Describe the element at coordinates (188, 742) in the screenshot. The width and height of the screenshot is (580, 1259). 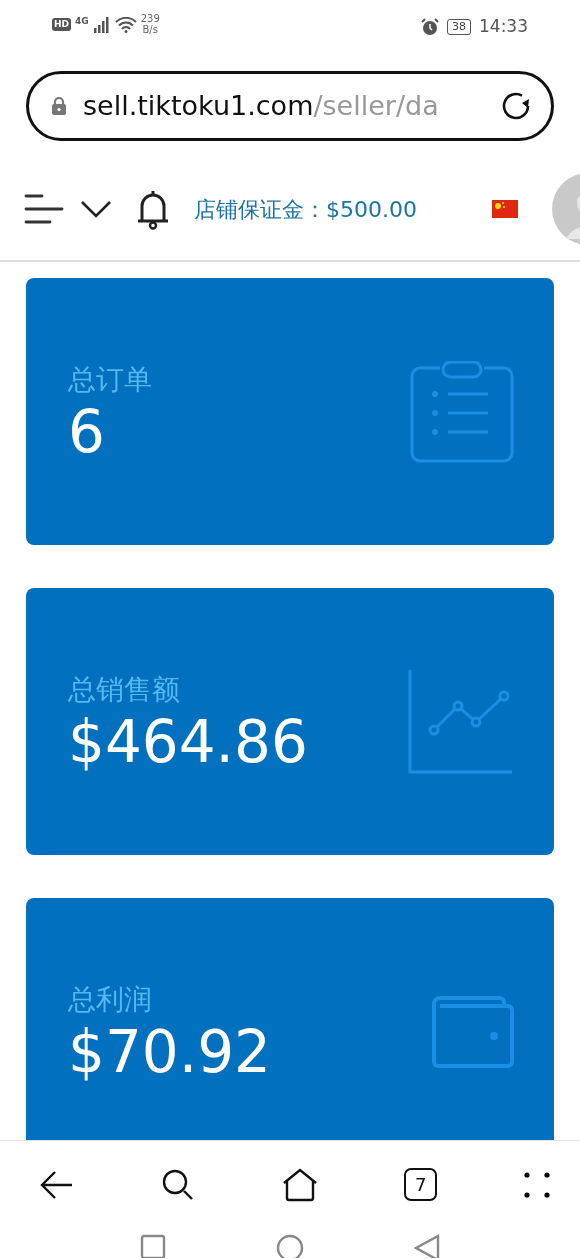
I see `stat-value: $464.86` at that location.